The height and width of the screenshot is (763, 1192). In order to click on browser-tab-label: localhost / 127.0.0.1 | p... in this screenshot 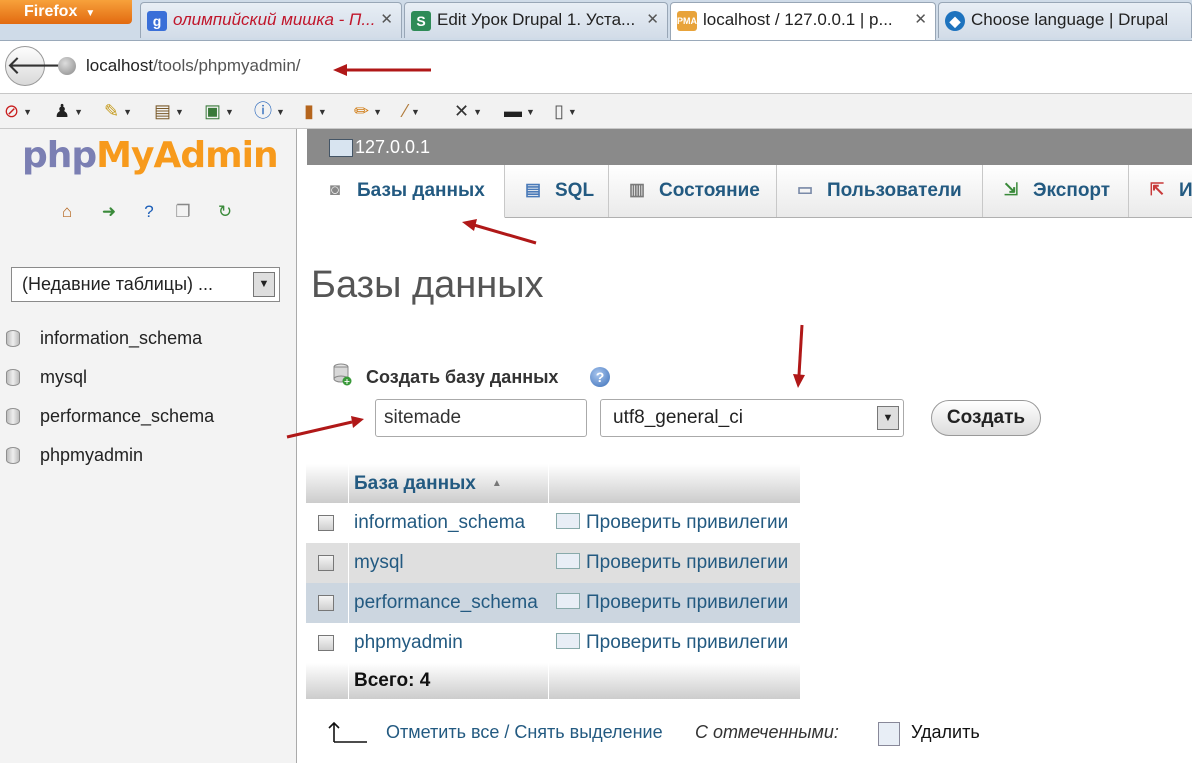, I will do `click(798, 19)`.